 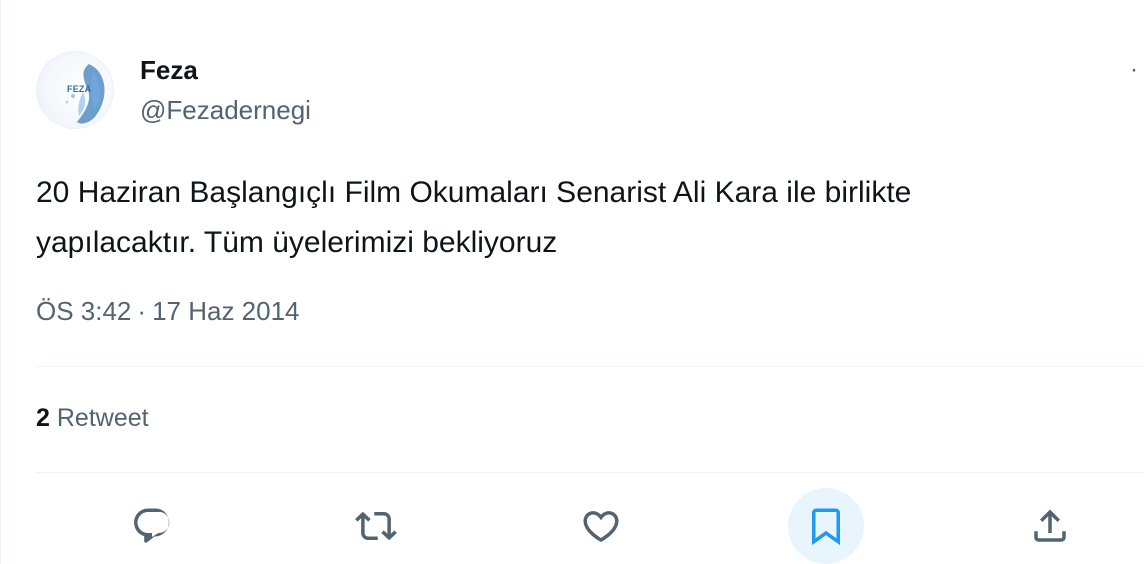 I want to click on share-button, so click(x=1050, y=526).